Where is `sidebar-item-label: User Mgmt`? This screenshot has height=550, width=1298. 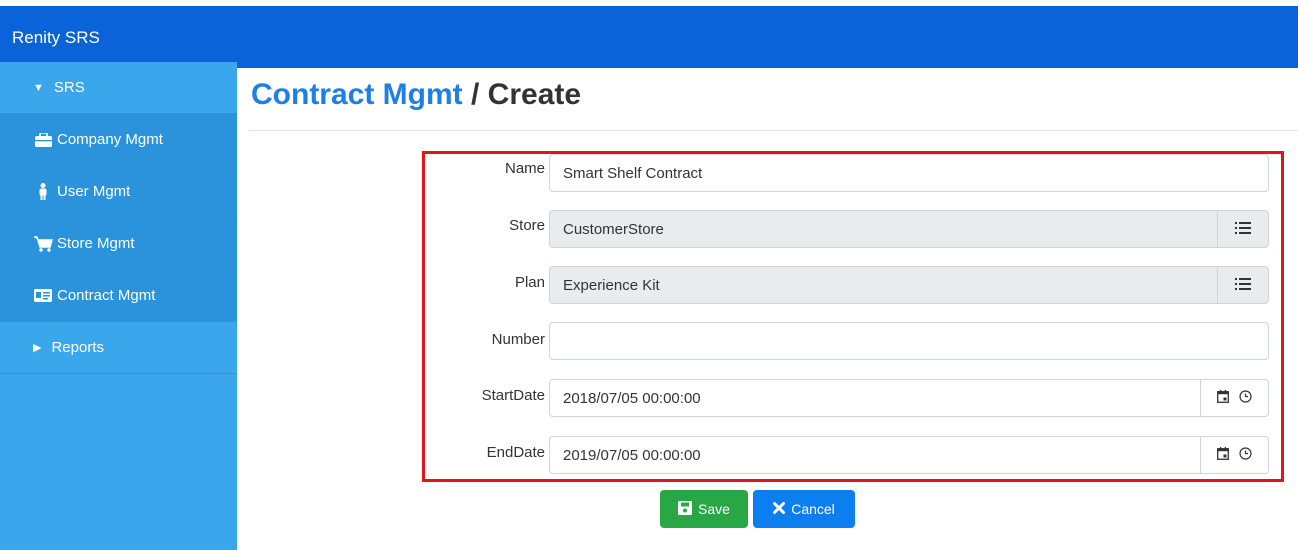 sidebar-item-label: User Mgmt is located at coordinates (94, 191).